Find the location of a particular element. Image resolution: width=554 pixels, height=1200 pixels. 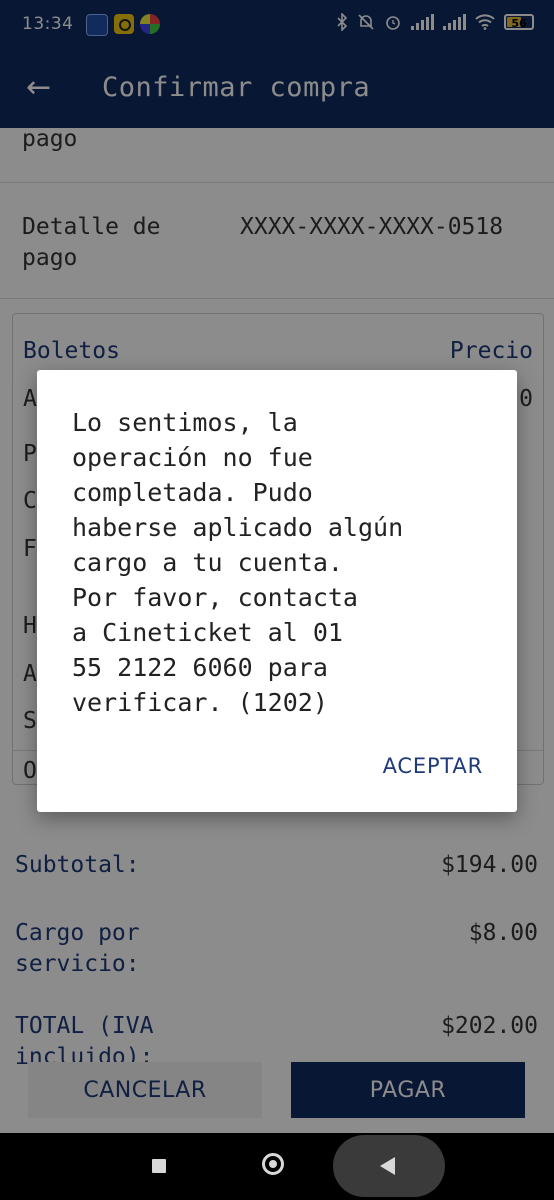

back-triangle-icon is located at coordinates (387, 1166).